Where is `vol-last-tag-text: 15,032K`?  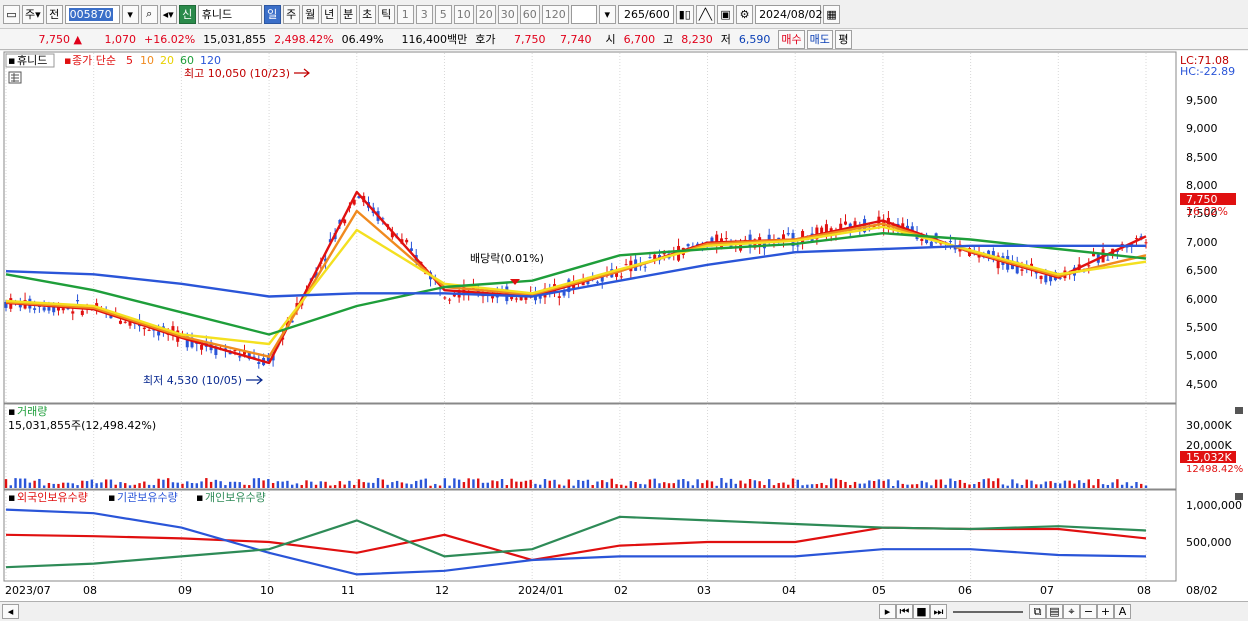 vol-last-tag-text: 15,032K is located at coordinates (1209, 457).